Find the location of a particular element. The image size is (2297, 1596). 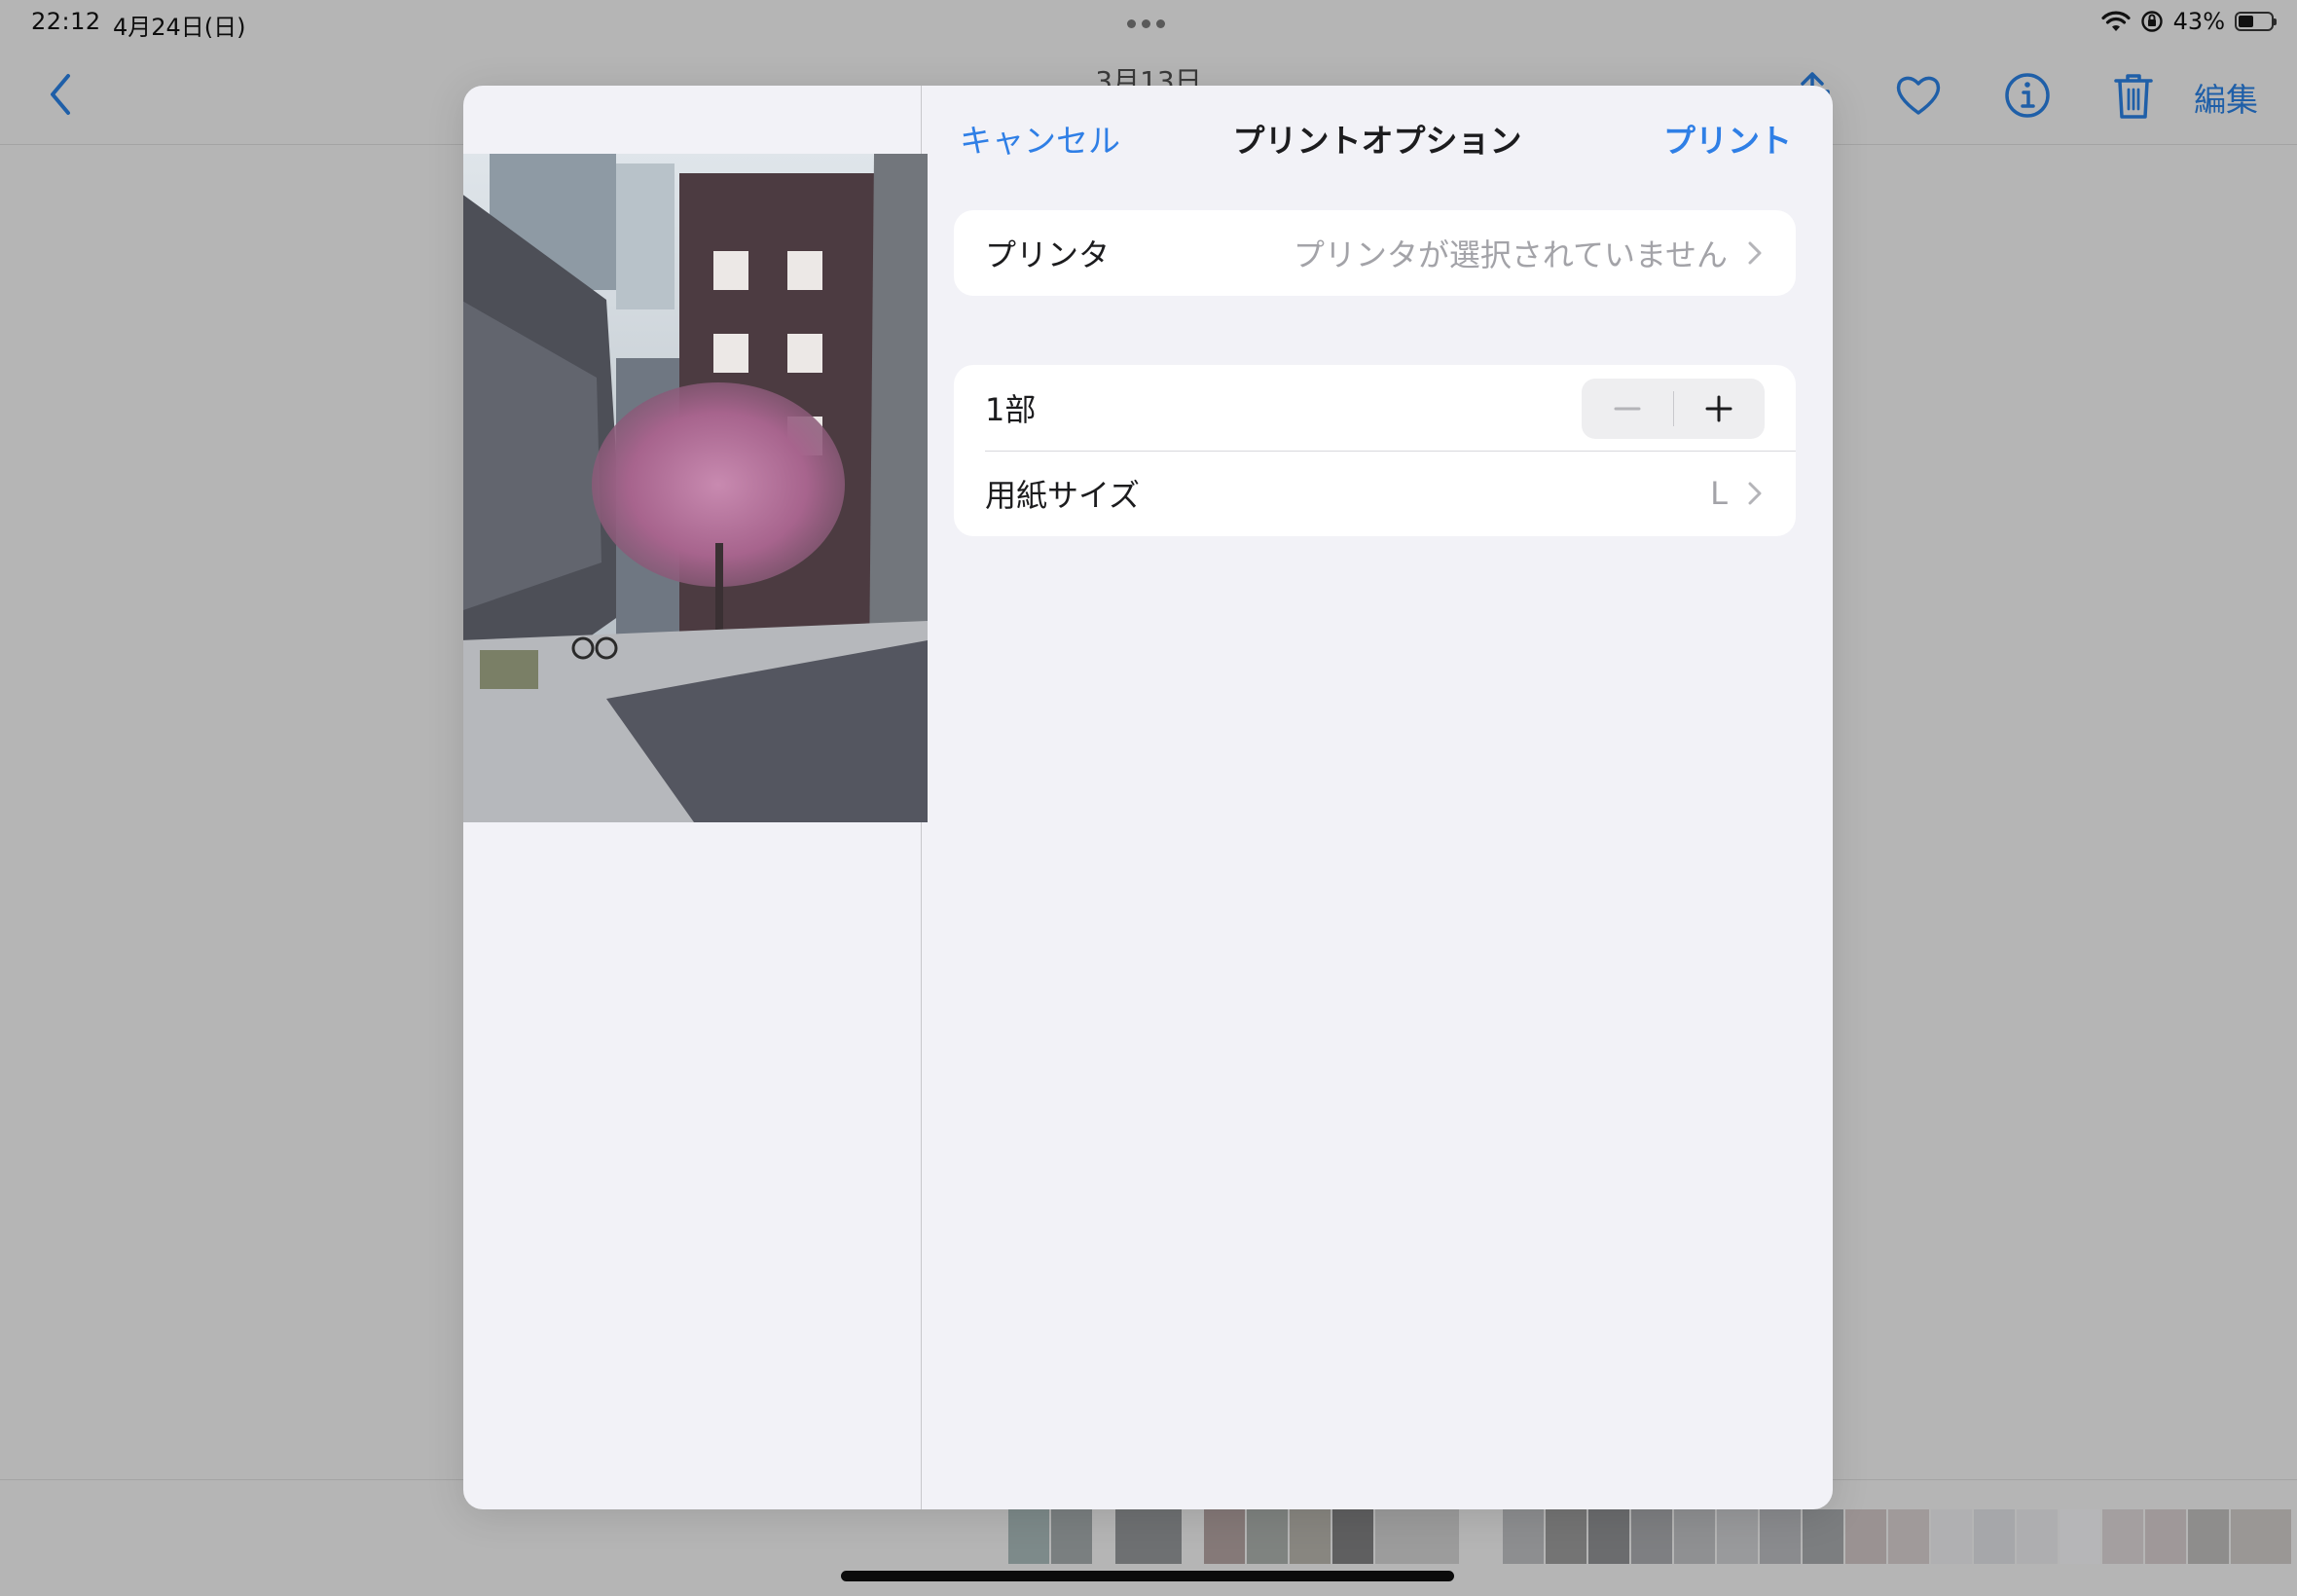

paper-size-label: 用紙サイズ is located at coordinates (1063, 496).